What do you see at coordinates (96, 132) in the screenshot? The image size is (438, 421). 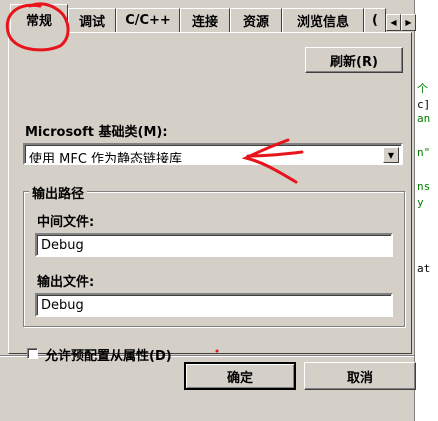 I see `mfc-label: Microsoft 基础类(M):` at bounding box center [96, 132].